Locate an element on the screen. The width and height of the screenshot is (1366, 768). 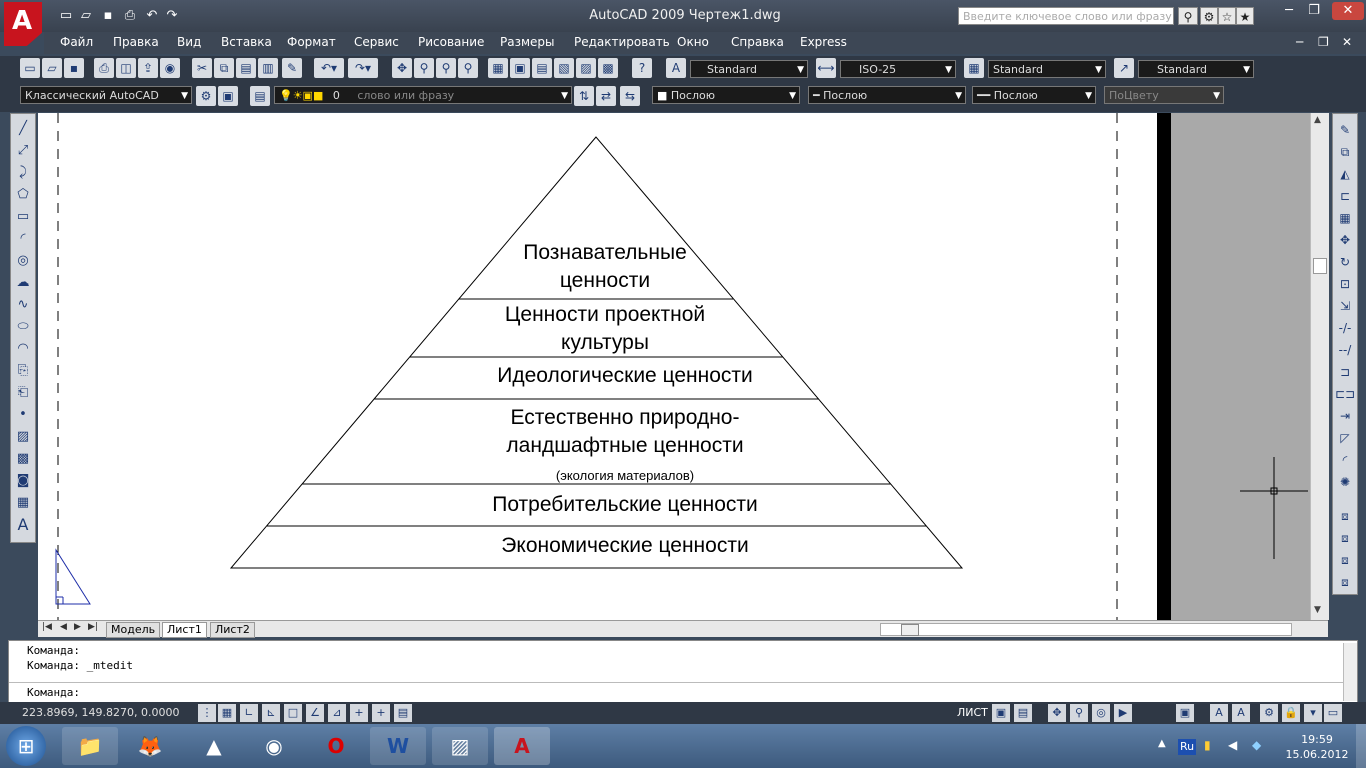
construction-line-icon: ⤢ is located at coordinates (23, 150).